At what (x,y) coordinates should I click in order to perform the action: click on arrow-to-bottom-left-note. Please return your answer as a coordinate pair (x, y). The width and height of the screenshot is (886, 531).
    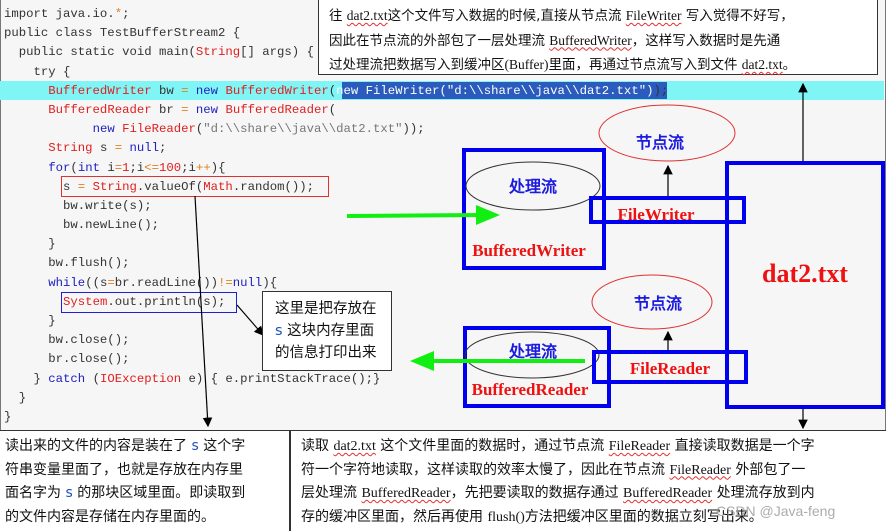
    Looking at the image, I should click on (203, 311).